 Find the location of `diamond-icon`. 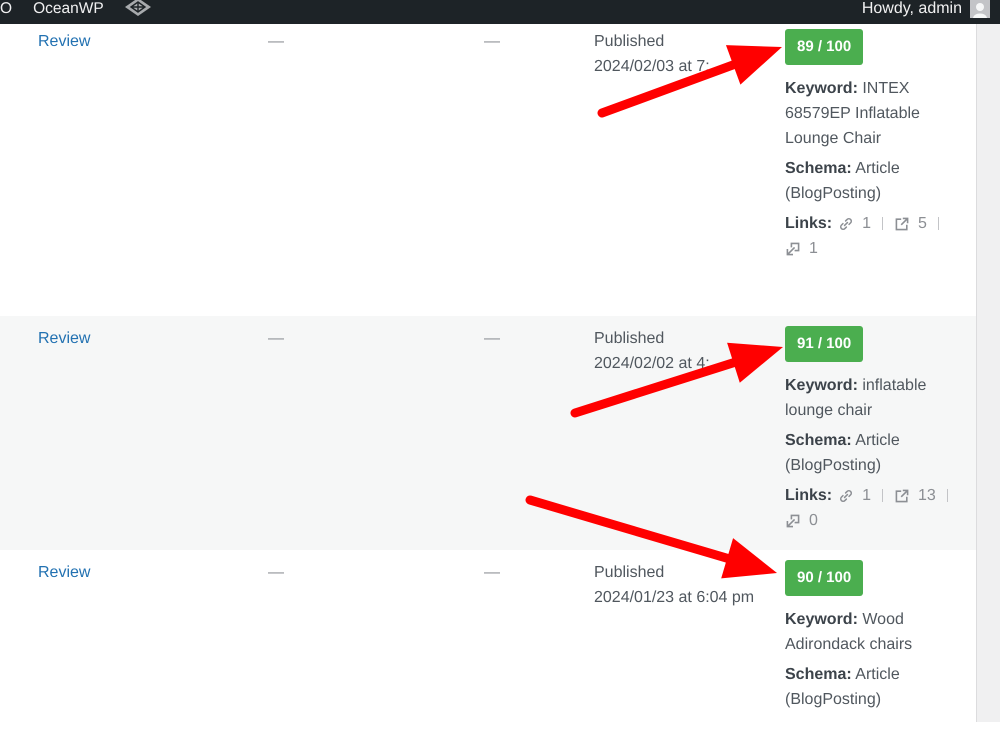

diamond-icon is located at coordinates (137, 8).